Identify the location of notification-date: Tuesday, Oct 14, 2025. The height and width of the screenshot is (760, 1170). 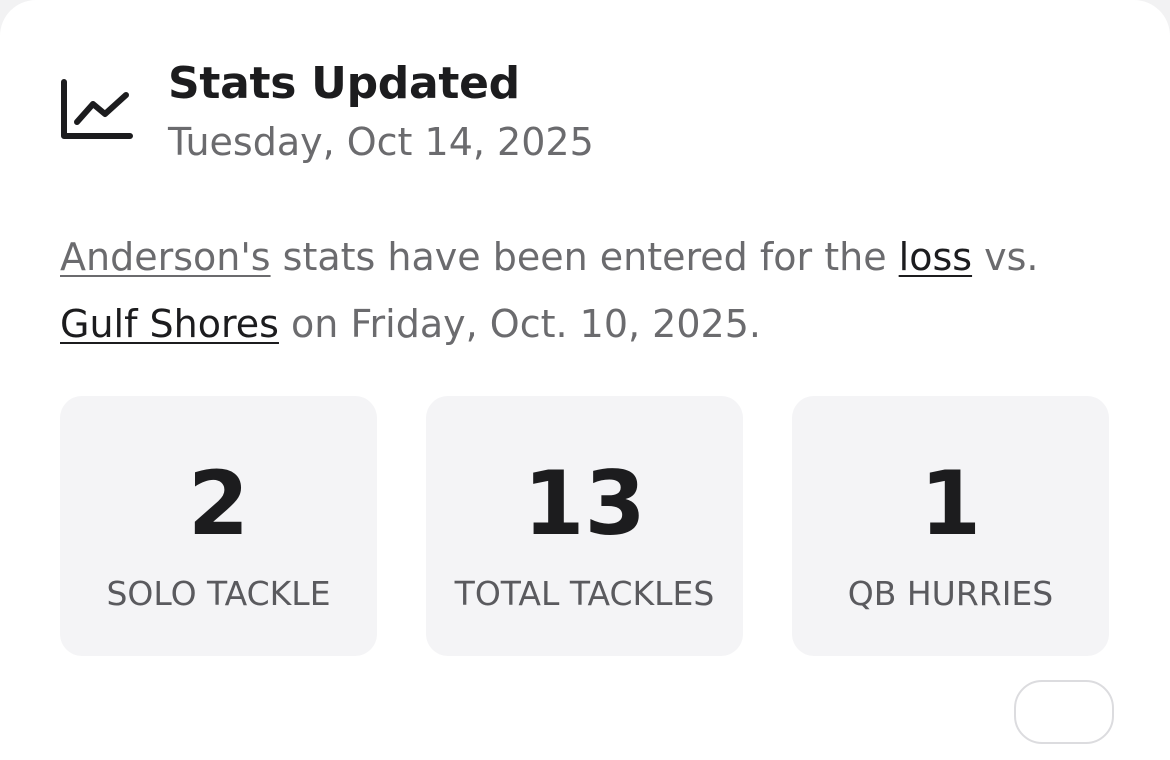
(381, 142).